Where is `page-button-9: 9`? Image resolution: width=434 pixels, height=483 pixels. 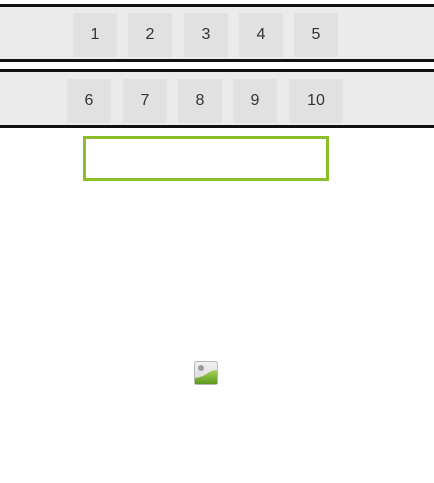 page-button-9: 9 is located at coordinates (255, 101).